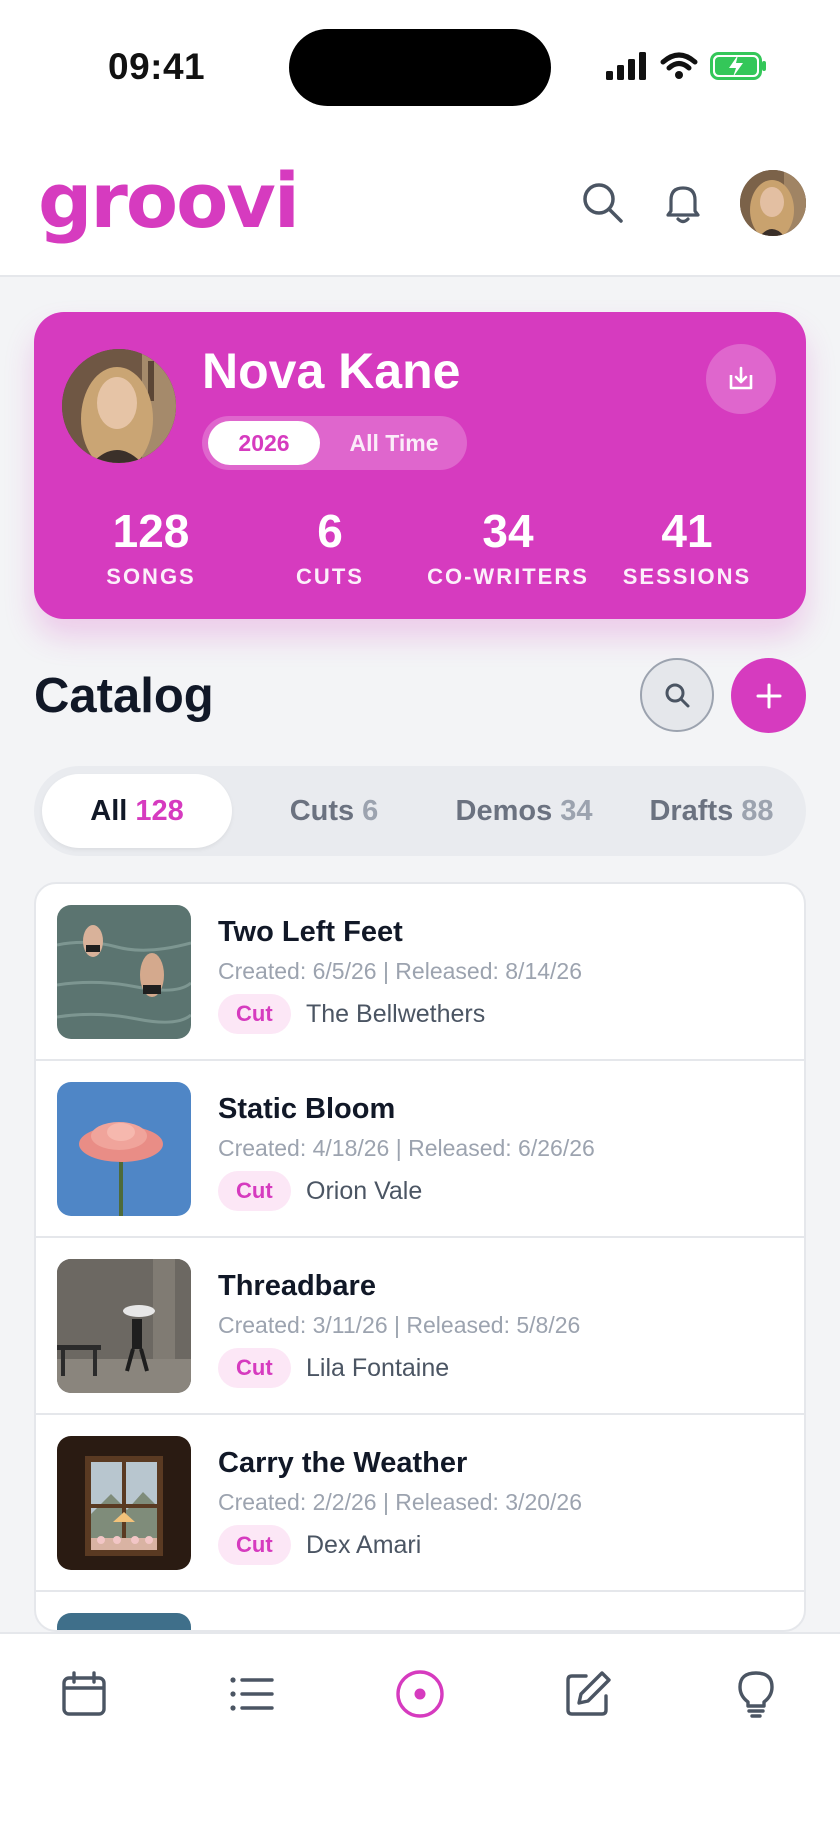 The height and width of the screenshot is (1826, 840). I want to click on stat-cuts: 6 CUTS, so click(330, 548).